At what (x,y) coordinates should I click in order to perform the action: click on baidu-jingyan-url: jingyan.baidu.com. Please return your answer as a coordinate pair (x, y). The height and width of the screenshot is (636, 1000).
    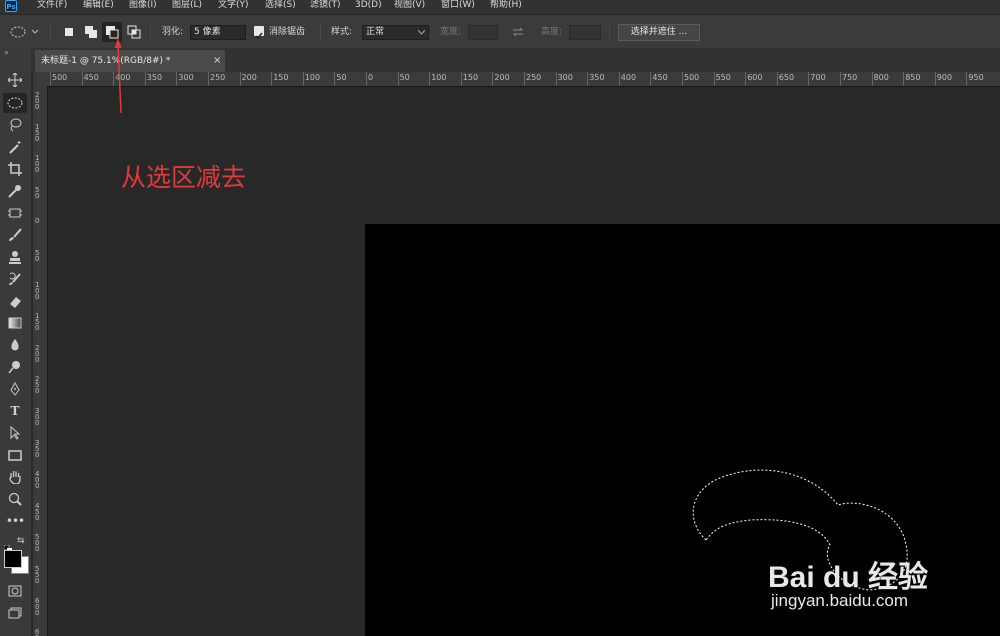
    Looking at the image, I should click on (840, 600).